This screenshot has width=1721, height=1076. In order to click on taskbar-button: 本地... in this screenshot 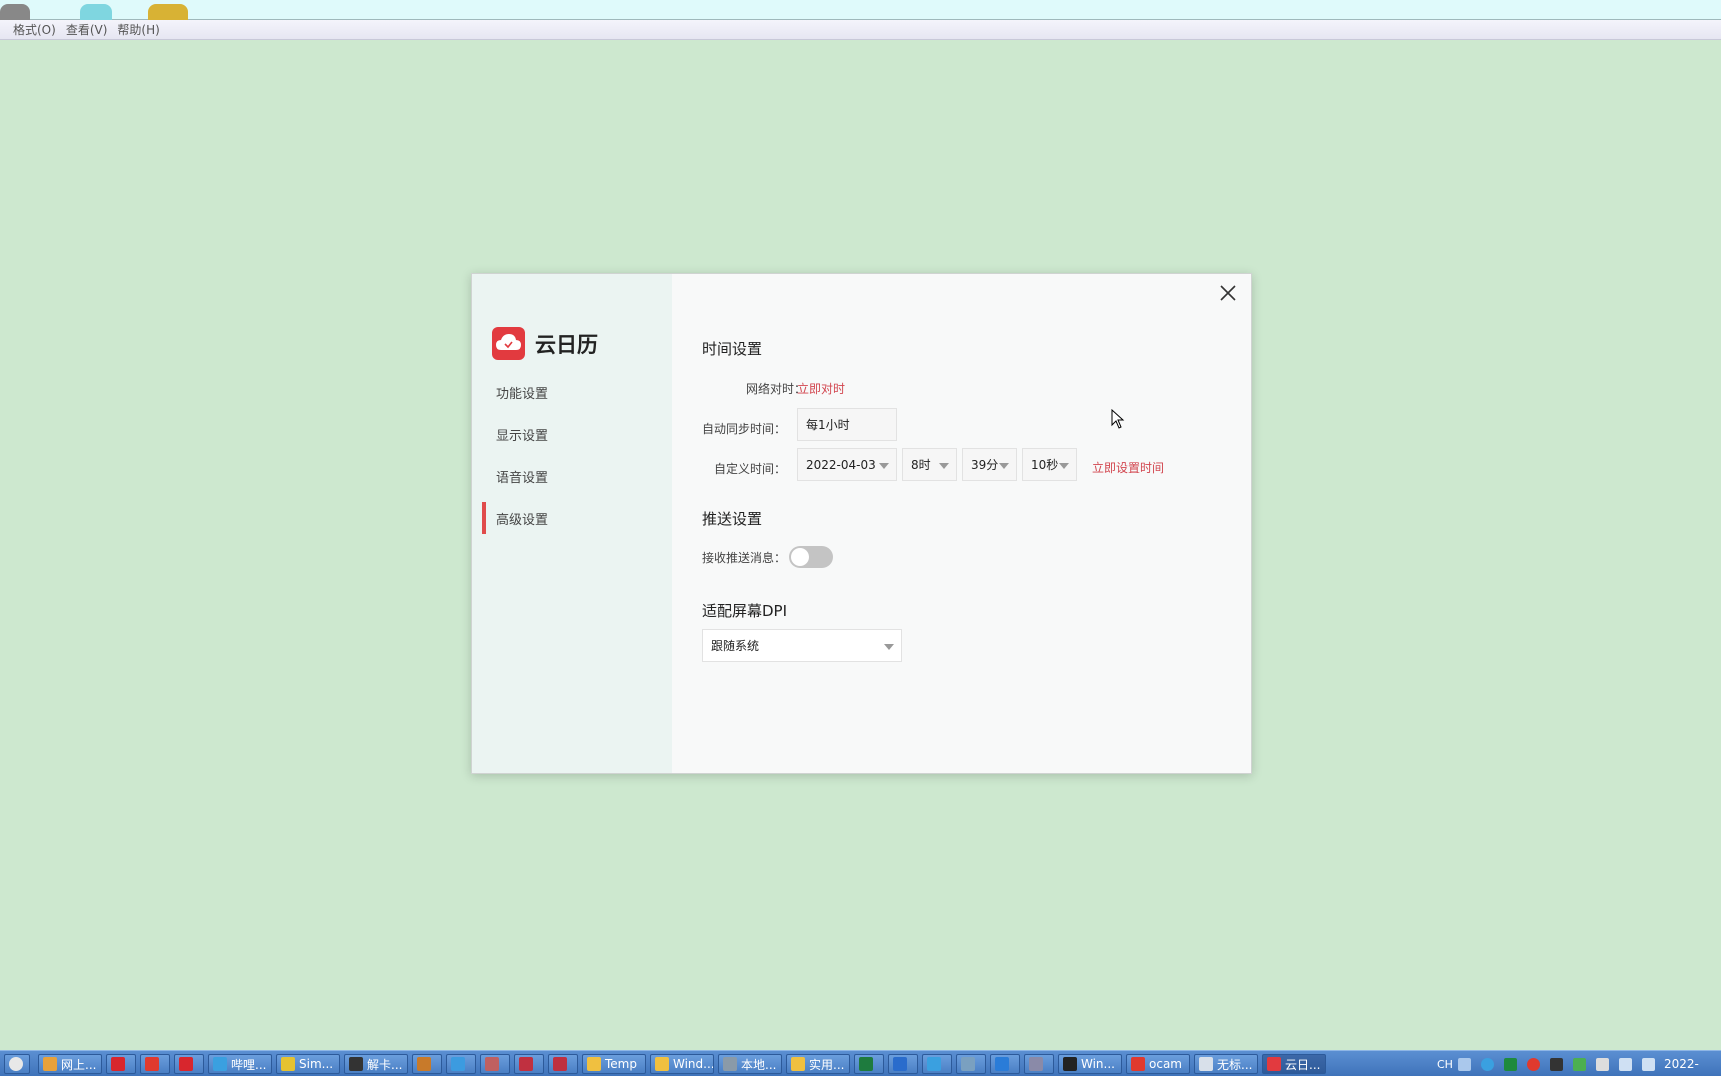, I will do `click(750, 1064)`.